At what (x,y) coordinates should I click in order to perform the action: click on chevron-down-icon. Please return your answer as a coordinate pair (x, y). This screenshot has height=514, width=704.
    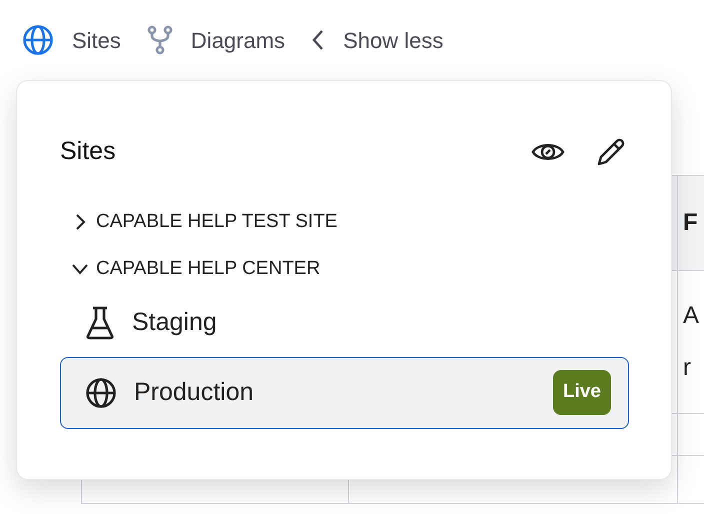
    Looking at the image, I should click on (80, 269).